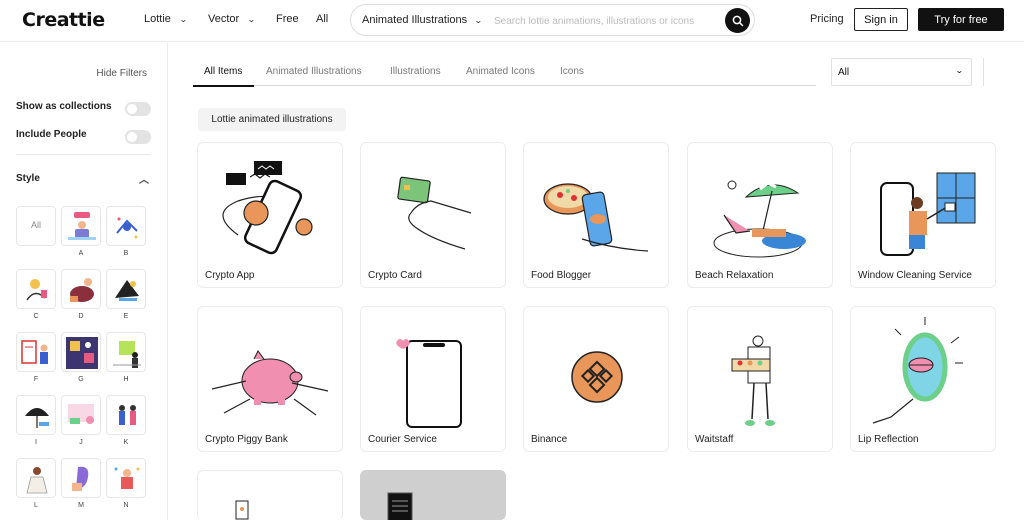  What do you see at coordinates (753, 380) in the screenshot?
I see `waitstaff-illustration-icon` at bounding box center [753, 380].